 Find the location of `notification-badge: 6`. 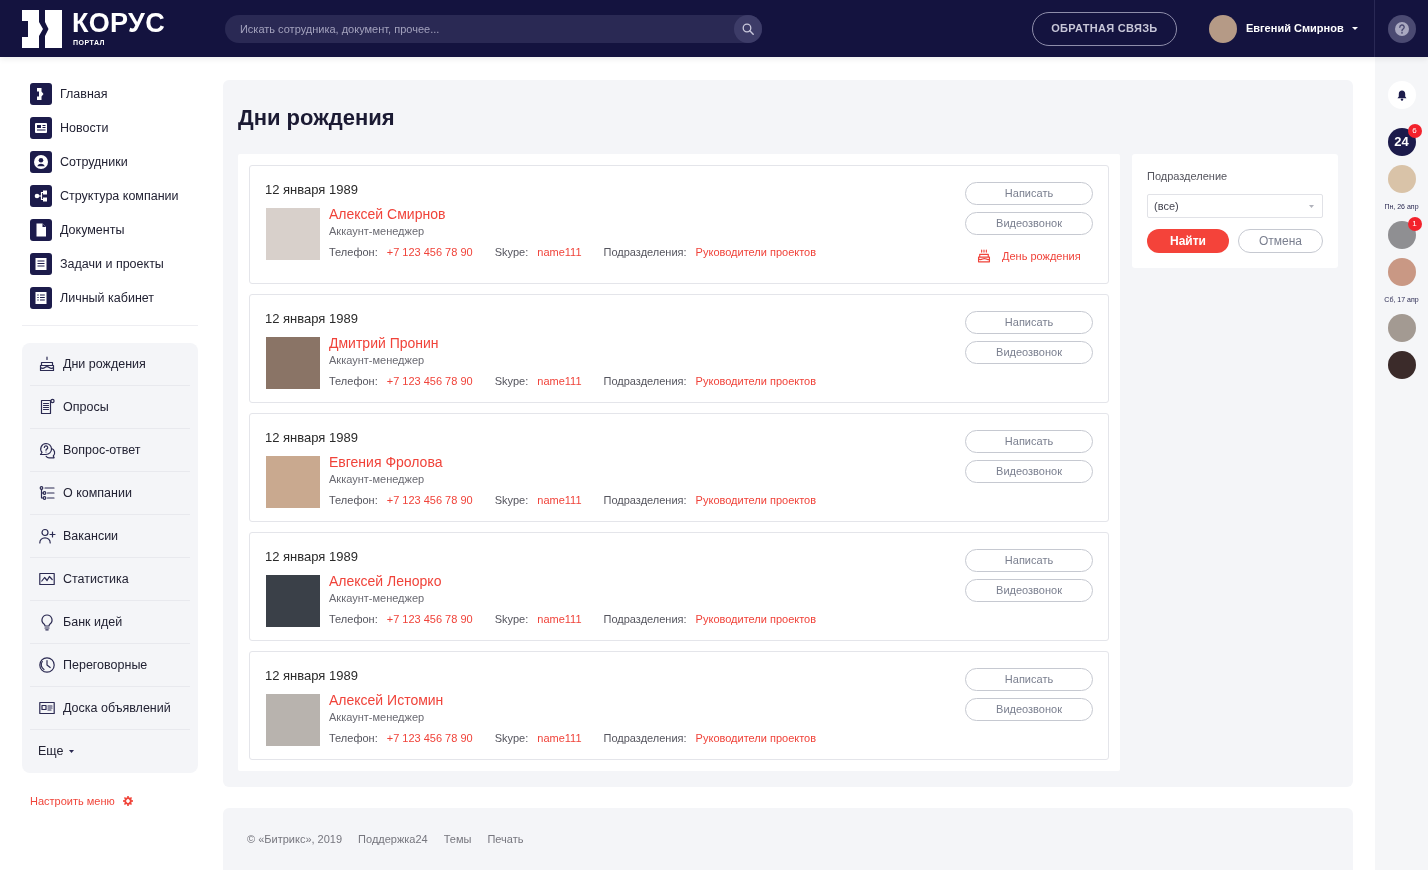

notification-badge: 6 is located at coordinates (1414, 131).